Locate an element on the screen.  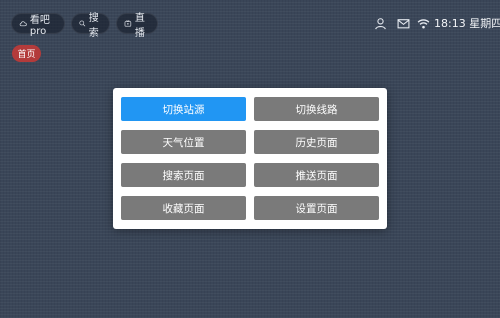
search-button: 搜索 is located at coordinates (90, 26).